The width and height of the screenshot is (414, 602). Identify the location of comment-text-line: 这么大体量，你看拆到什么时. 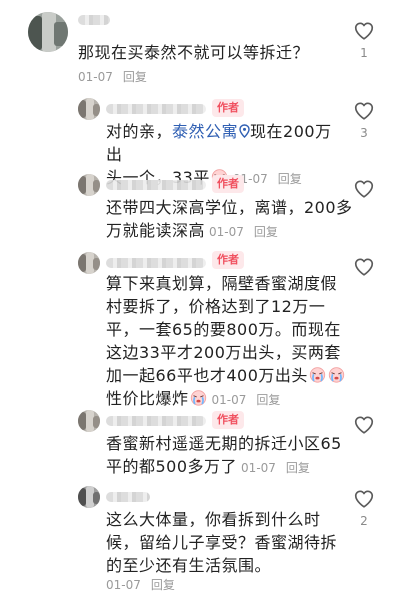
(213, 519).